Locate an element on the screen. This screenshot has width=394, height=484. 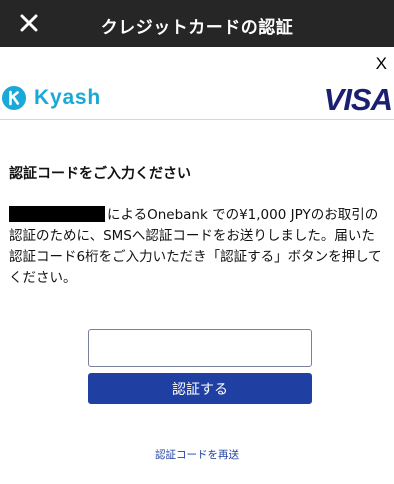
section-heading: 認証コードをご入力ください is located at coordinates (100, 174).